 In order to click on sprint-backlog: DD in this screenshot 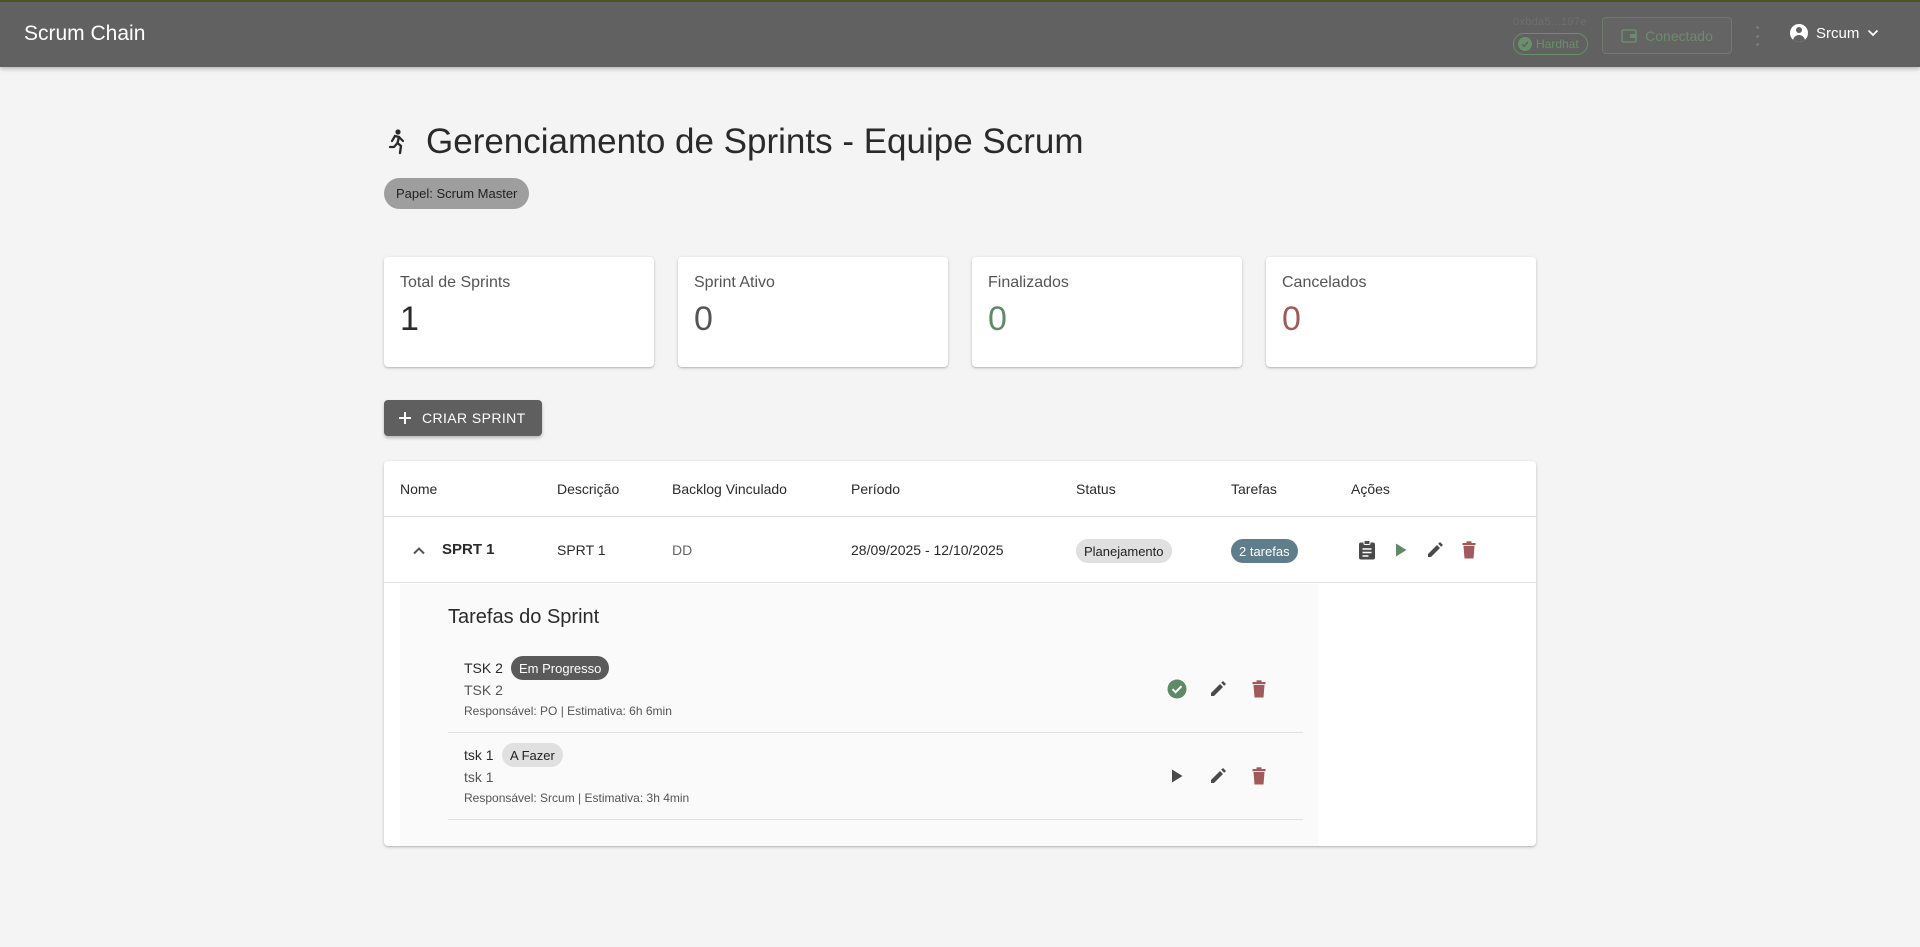, I will do `click(682, 550)`.